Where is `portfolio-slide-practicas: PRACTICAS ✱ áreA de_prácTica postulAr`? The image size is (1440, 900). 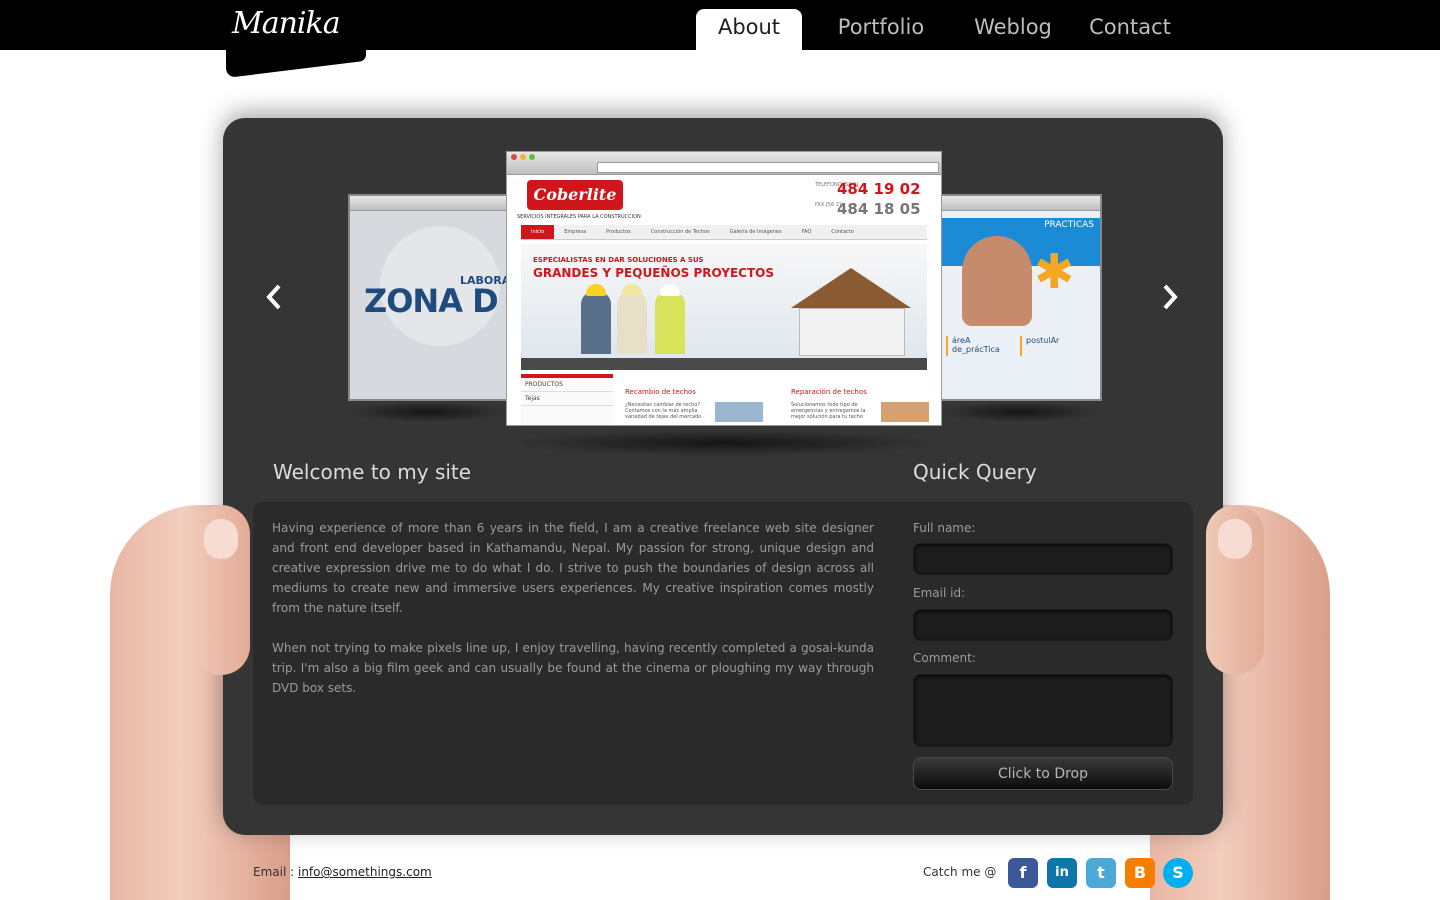
portfolio-slide-practicas: PRACTICAS ✱ áreA de_prácTica postulAr is located at coordinates (1021, 297).